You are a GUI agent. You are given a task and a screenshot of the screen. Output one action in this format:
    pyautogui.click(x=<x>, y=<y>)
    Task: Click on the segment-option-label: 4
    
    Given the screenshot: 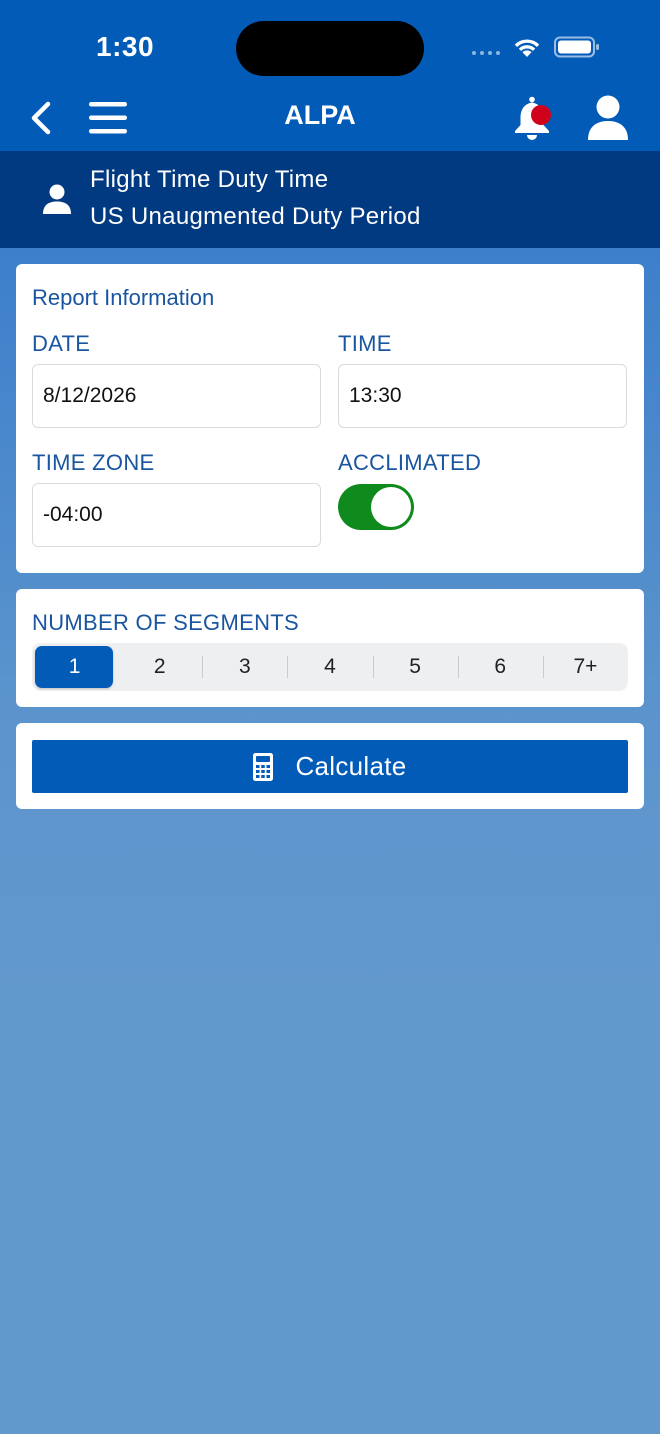 What is the action you would take?
    pyautogui.click(x=330, y=666)
    